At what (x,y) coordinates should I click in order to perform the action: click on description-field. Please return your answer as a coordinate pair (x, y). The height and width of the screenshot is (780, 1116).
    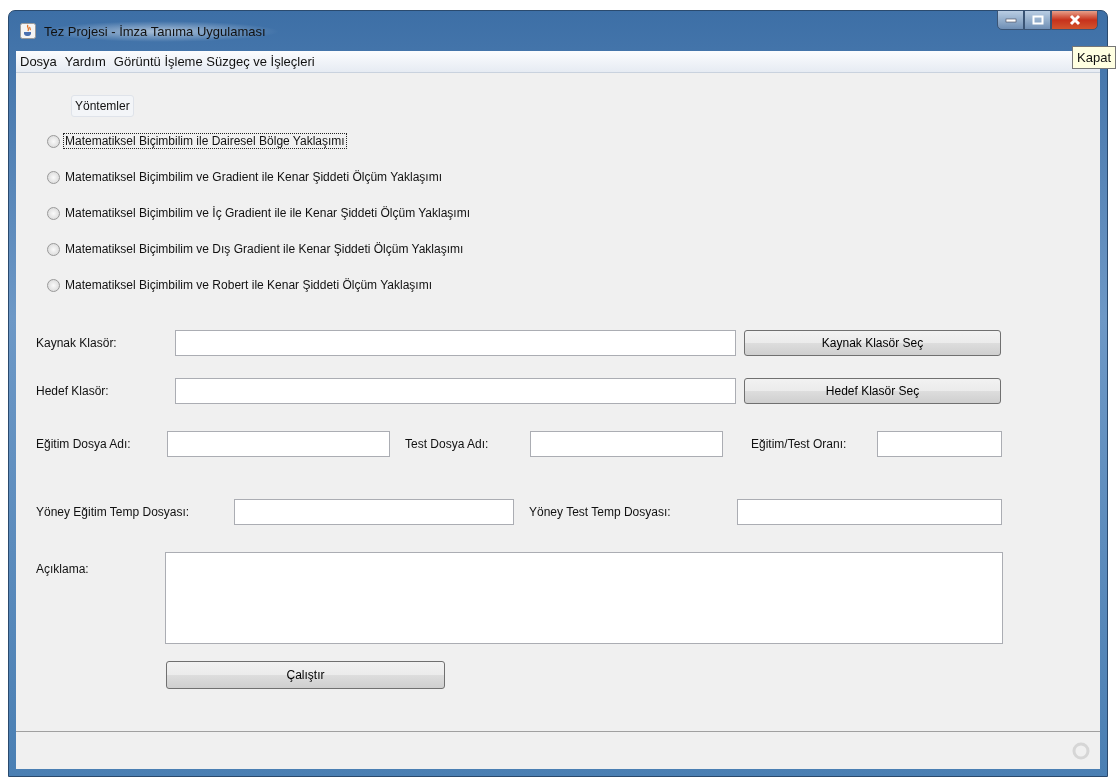
    Looking at the image, I should click on (584, 598).